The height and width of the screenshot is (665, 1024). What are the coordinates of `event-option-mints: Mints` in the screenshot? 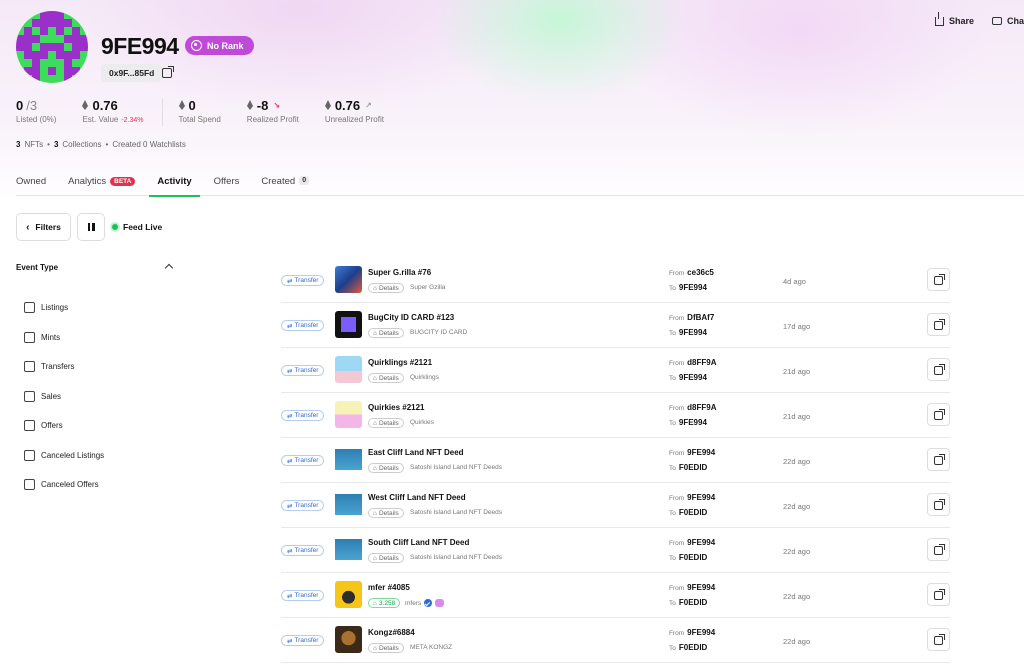 It's located at (64, 338).